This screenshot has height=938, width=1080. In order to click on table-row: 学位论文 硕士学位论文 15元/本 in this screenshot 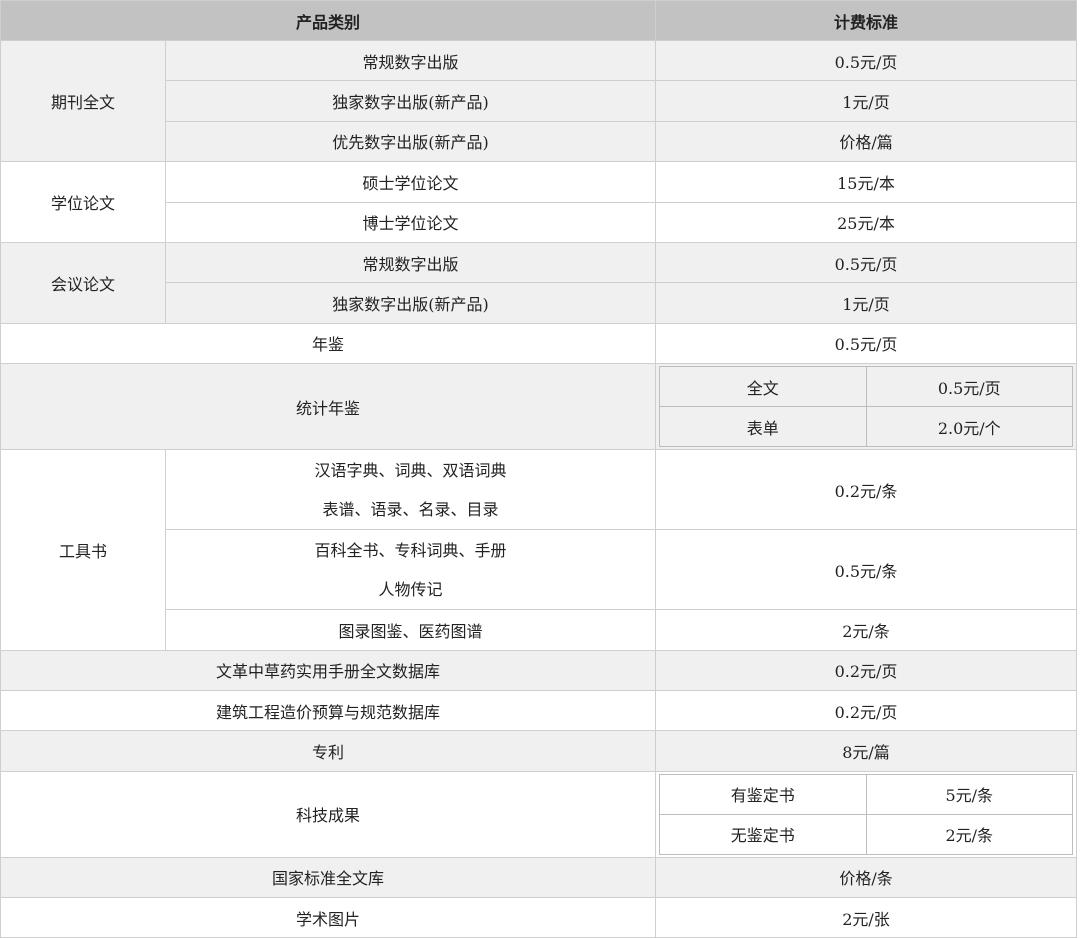, I will do `click(539, 202)`.